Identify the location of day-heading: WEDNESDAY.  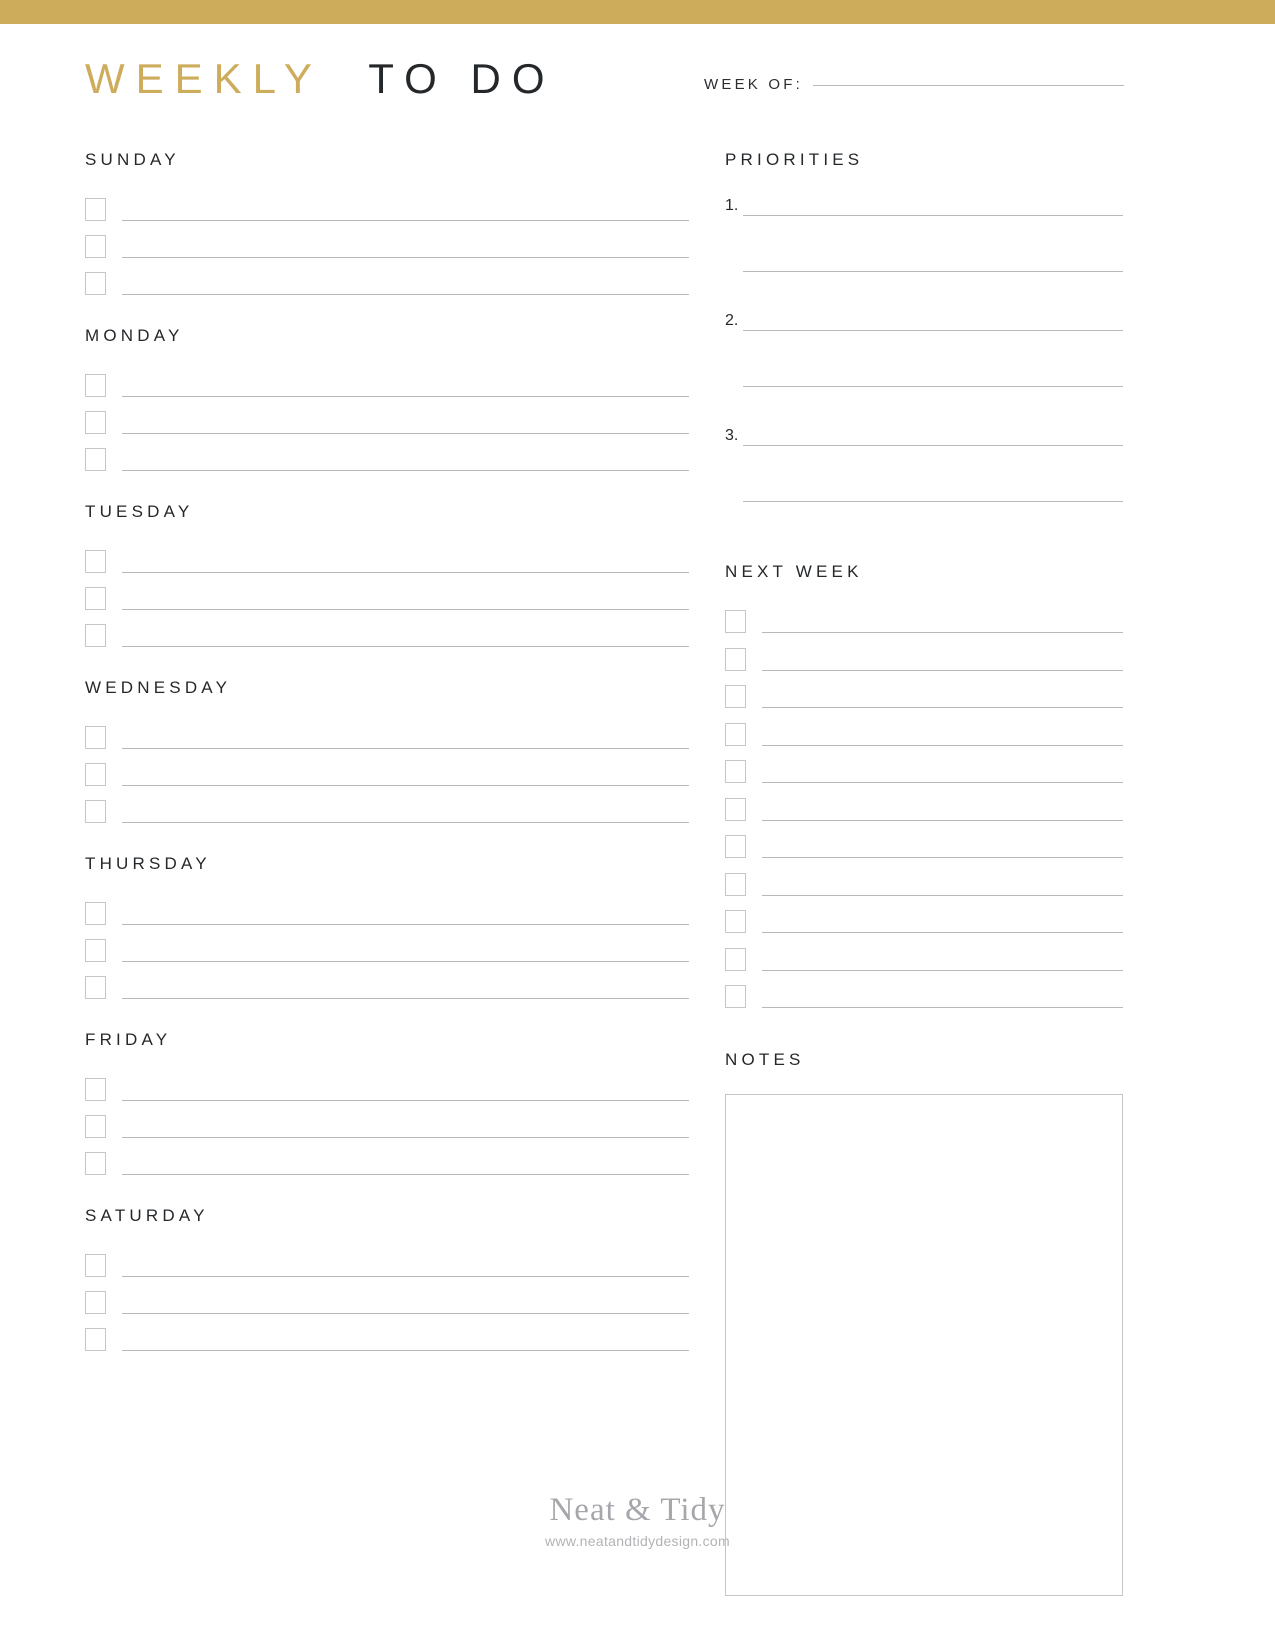
(158, 687).